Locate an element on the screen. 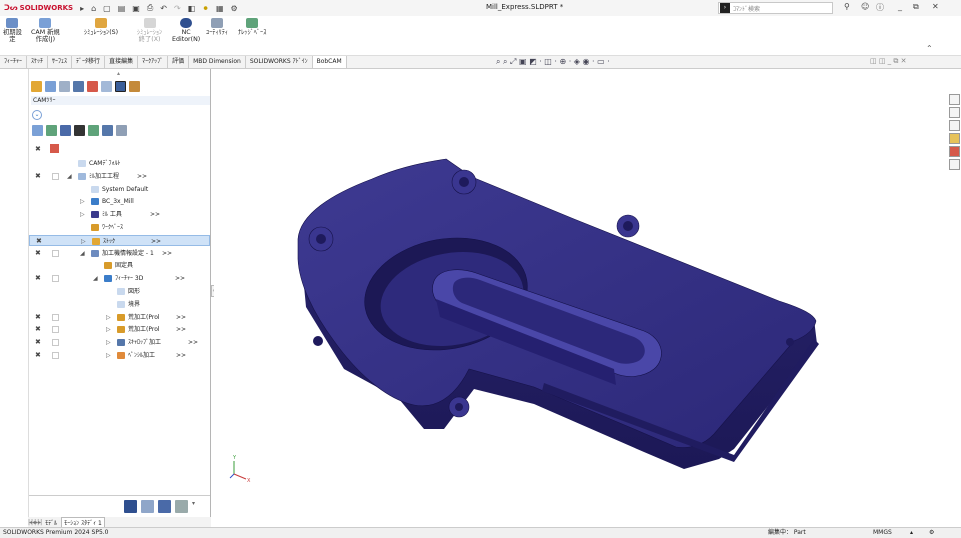  tab-nav-arrows: |◂|◂|▸|▸| is located at coordinates (35, 522).